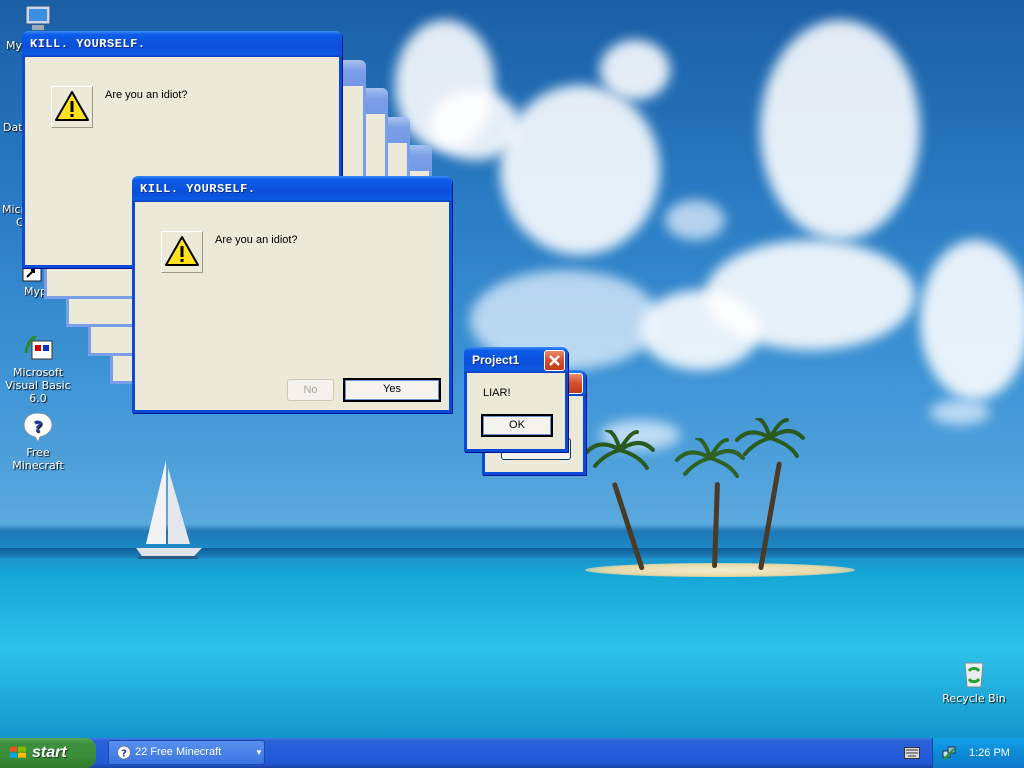 Image resolution: width=1024 pixels, height=768 pixels. Describe the element at coordinates (974, 698) in the screenshot. I see `desktop-icon-label: Recycle Bin` at that location.